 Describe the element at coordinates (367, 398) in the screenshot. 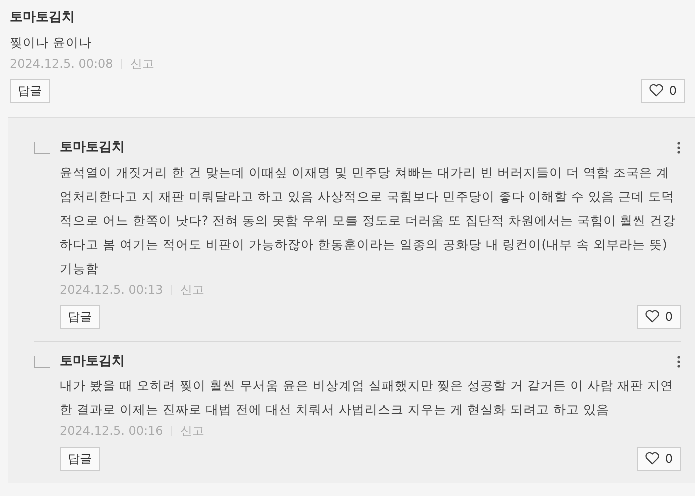

I see `comment-text: 내가 봤을 때 오히려 찢이 훨씬 무서움 윤은 비상계엄 실패했지만 찢은 성공할 거 같거든 이 사람 재판 지연한 결과로 이제는 진짜로 대법 전에 대선 치뤄서 사법리스크 지우는 게 현실화 되려고 하고 있음` at that location.